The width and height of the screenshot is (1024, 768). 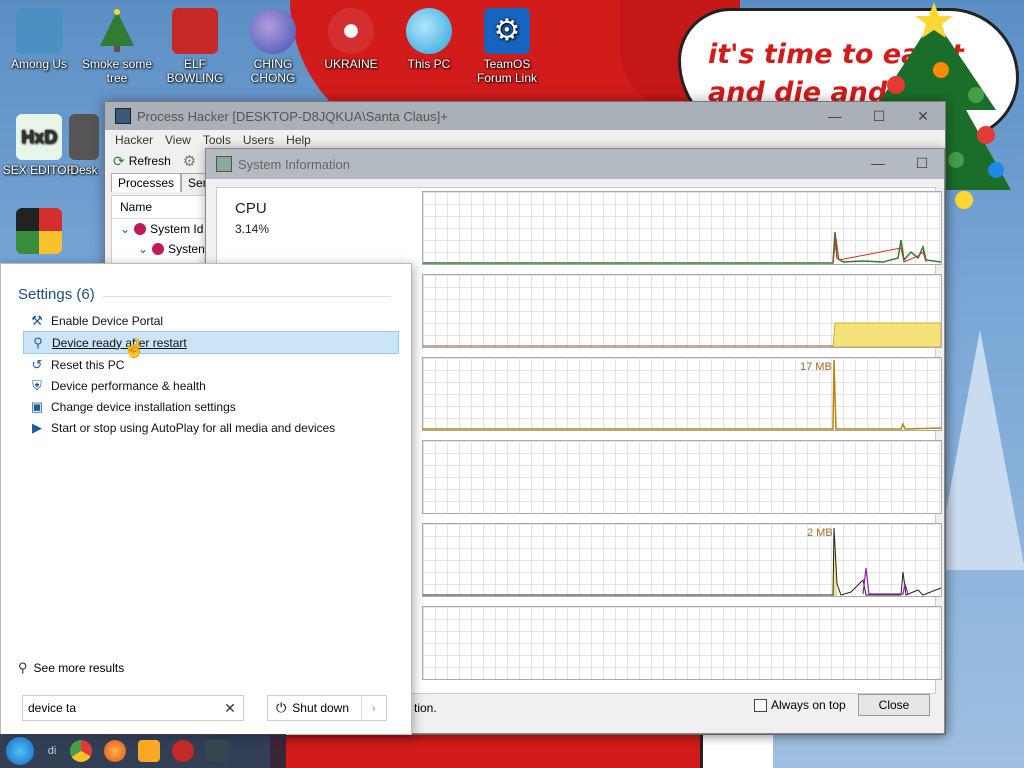 I want to click on see-more-results-label: See more results, so click(x=79, y=668).